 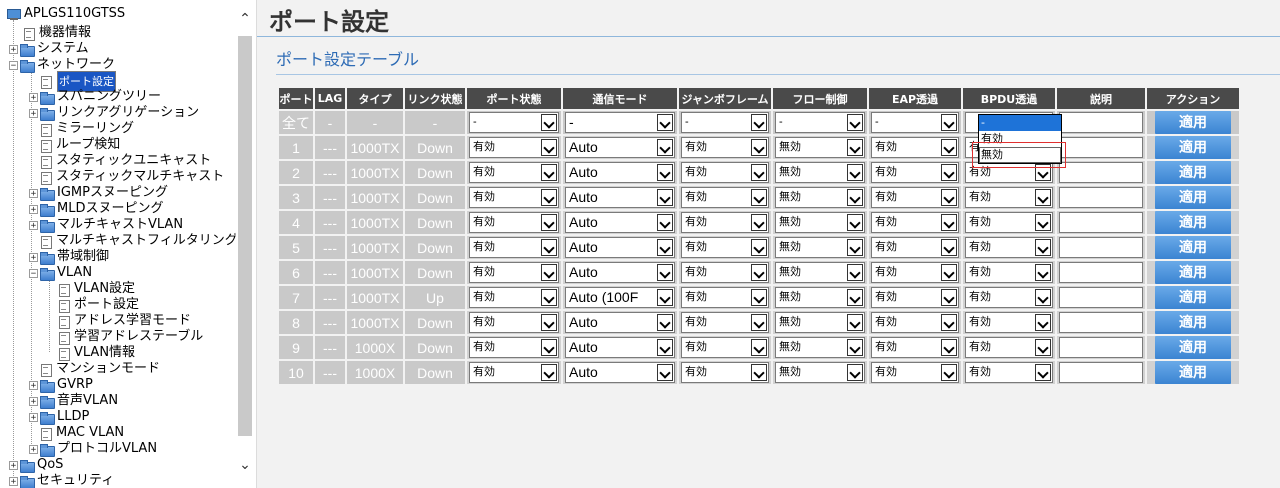 I want to click on tree-item-17: ポート設定, so click(x=93, y=305).